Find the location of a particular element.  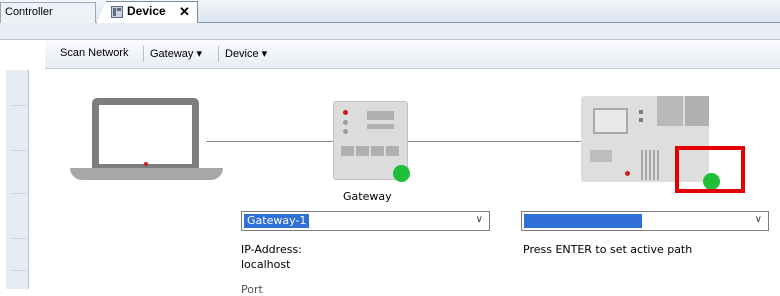

device-select: ∨ is located at coordinates (645, 221).